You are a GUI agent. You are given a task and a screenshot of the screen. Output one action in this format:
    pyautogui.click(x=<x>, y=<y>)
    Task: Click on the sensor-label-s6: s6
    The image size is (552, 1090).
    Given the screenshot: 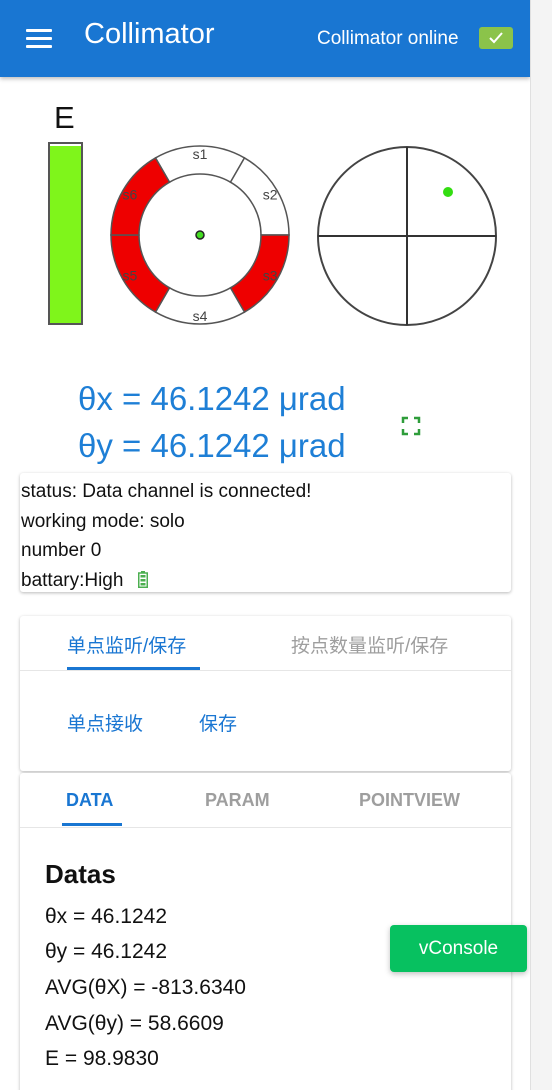 What is the action you would take?
    pyautogui.click(x=129, y=195)
    